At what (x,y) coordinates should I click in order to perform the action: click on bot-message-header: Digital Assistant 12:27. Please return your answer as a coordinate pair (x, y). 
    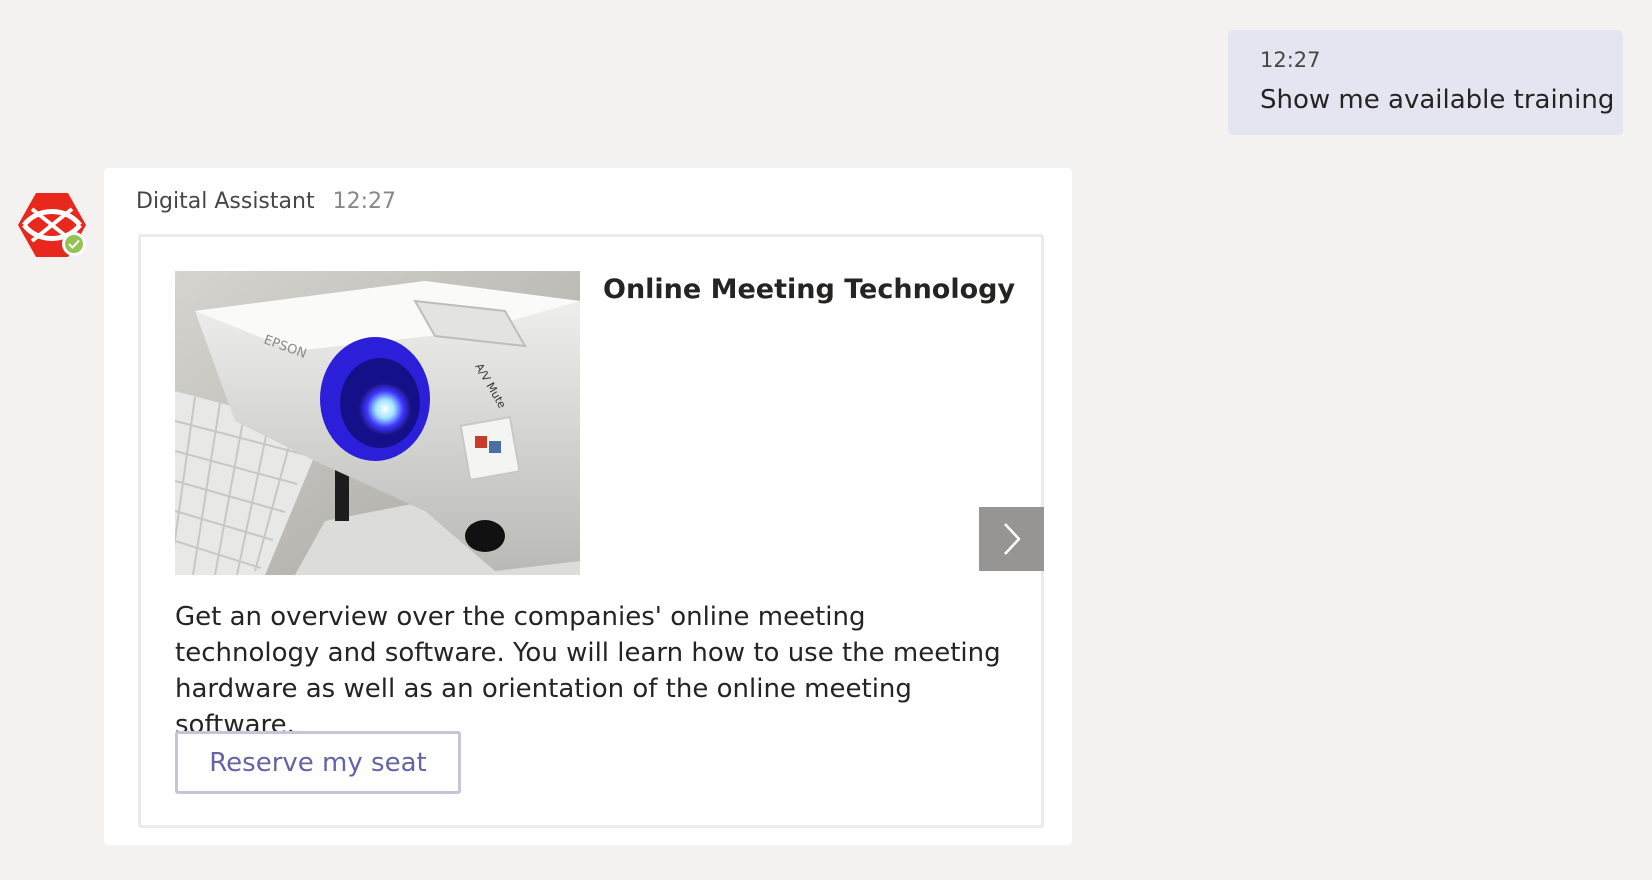
    Looking at the image, I should click on (266, 202).